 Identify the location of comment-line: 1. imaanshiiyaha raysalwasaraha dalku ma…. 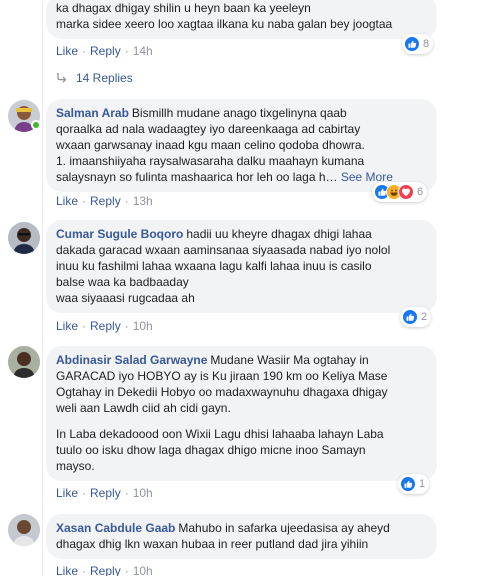
(210, 161).